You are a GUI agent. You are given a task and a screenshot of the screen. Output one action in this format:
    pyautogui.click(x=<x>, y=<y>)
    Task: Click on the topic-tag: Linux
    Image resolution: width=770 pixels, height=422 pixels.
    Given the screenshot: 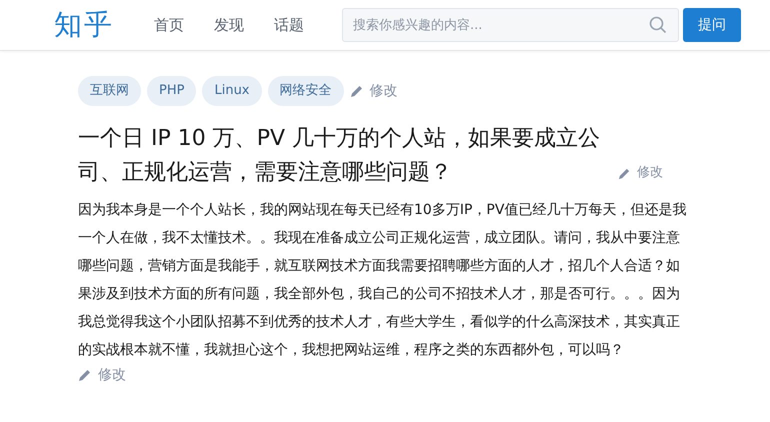 What is the action you would take?
    pyautogui.click(x=232, y=91)
    